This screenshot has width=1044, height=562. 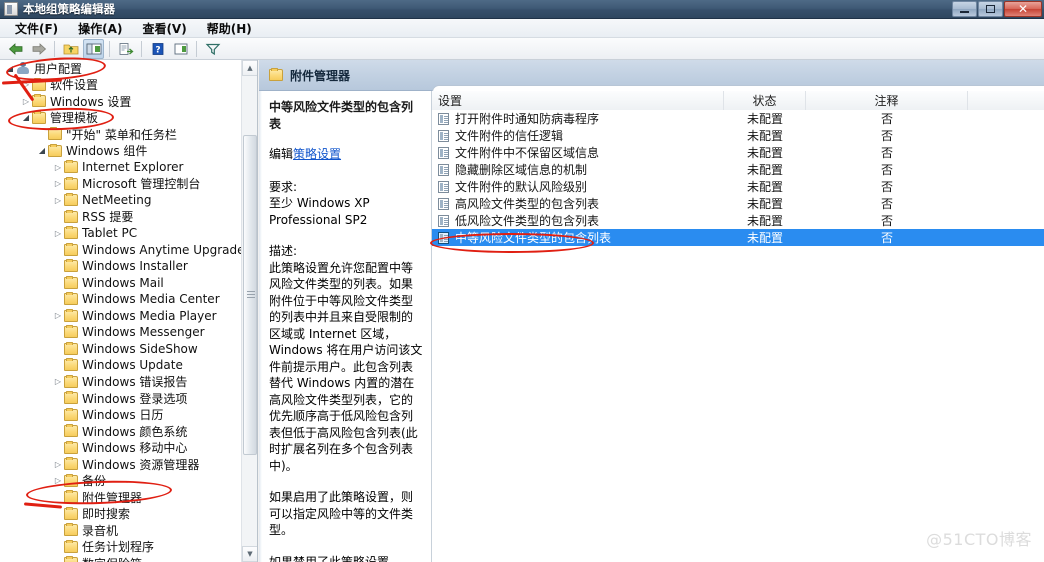 I want to click on menu-file: 文件(F), so click(x=36, y=28).